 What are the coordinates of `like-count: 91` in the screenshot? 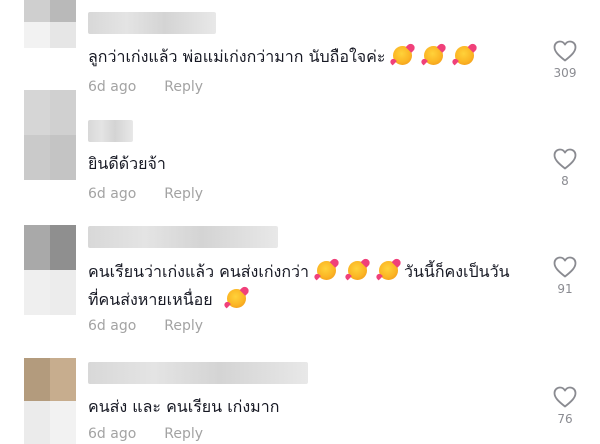 It's located at (565, 289).